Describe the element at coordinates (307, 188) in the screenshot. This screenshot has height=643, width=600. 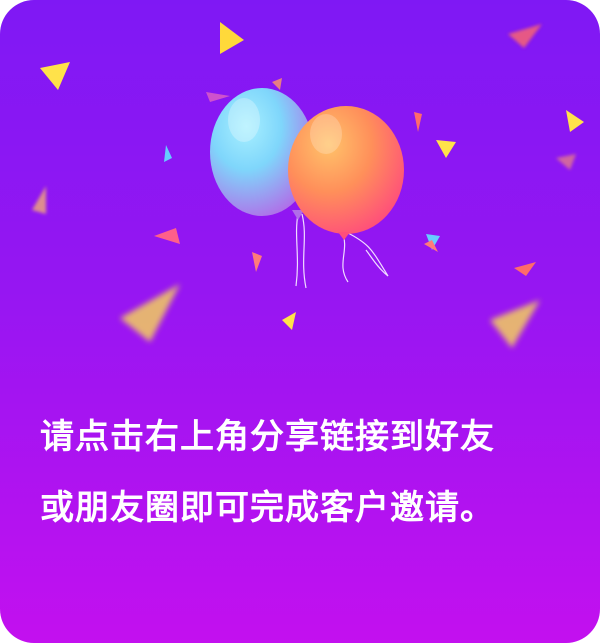
I see `balloon-icon` at that location.